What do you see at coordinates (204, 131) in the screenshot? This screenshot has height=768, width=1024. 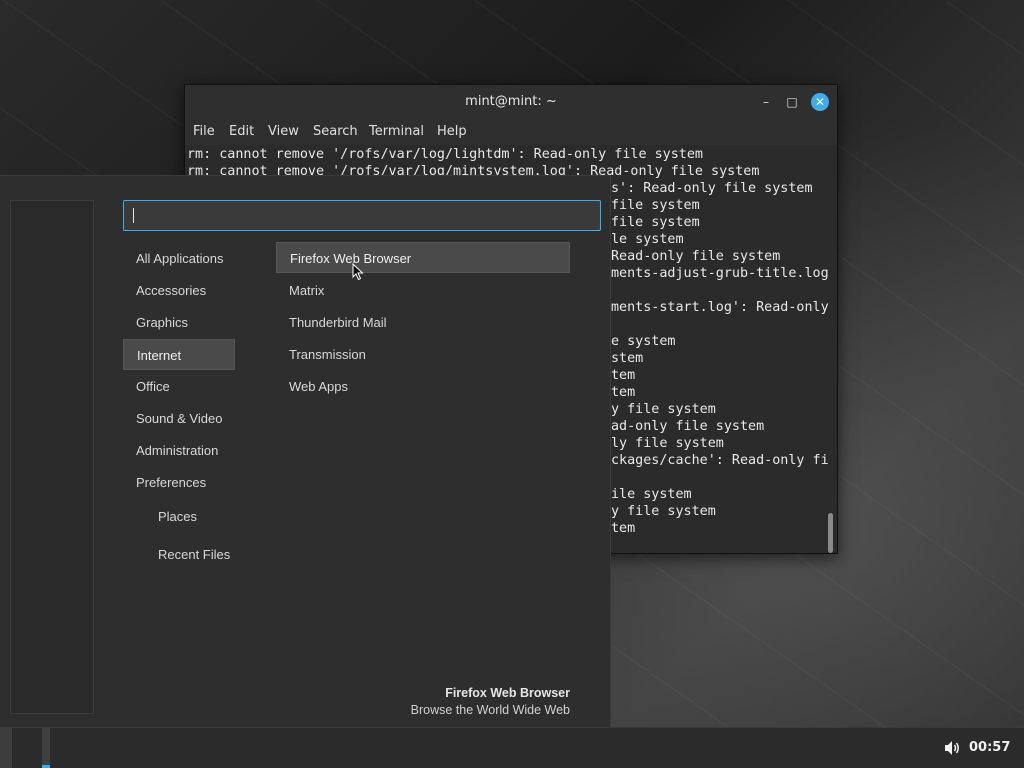 I see `menu-file: File` at bounding box center [204, 131].